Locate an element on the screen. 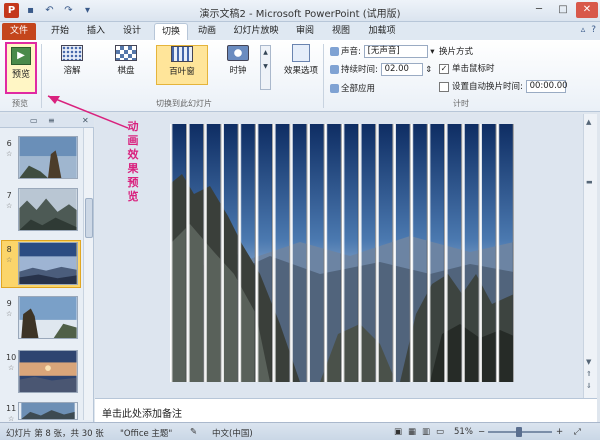 The width and height of the screenshot is (600, 440). zoom-in-icon: + is located at coordinates (559, 432).